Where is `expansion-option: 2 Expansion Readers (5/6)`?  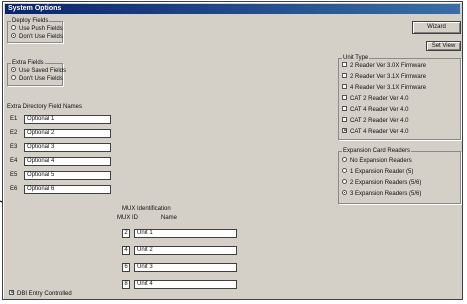 expansion-option: 2 Expansion Readers (5/6) is located at coordinates (381, 182).